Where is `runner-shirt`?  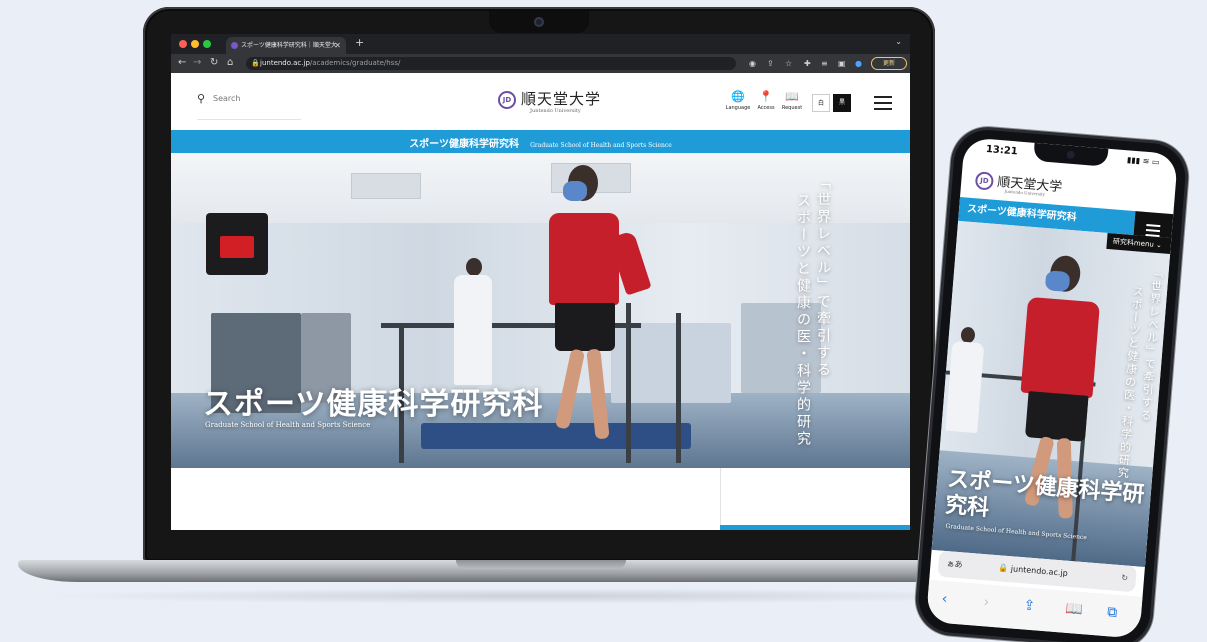 runner-shirt is located at coordinates (584, 259).